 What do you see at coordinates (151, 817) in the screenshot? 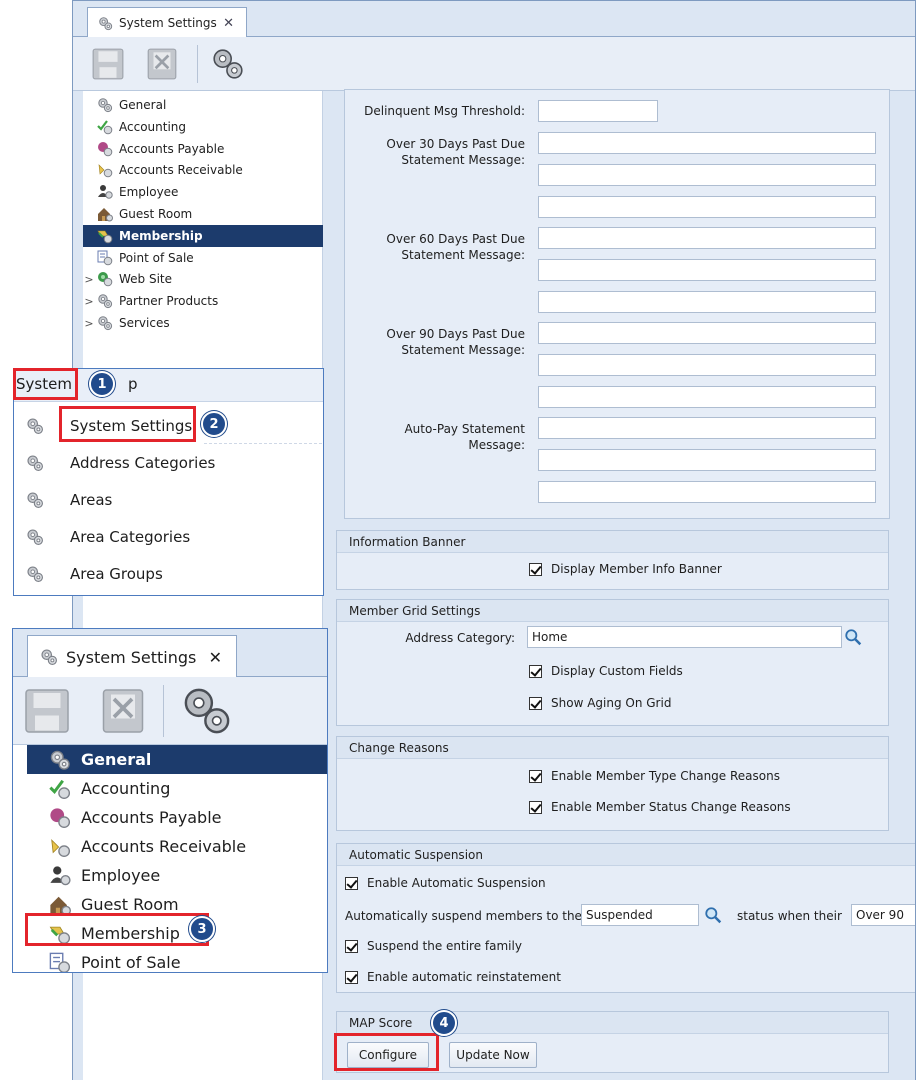
I see `zoom-tree-item-label: Accounts Payable` at bounding box center [151, 817].